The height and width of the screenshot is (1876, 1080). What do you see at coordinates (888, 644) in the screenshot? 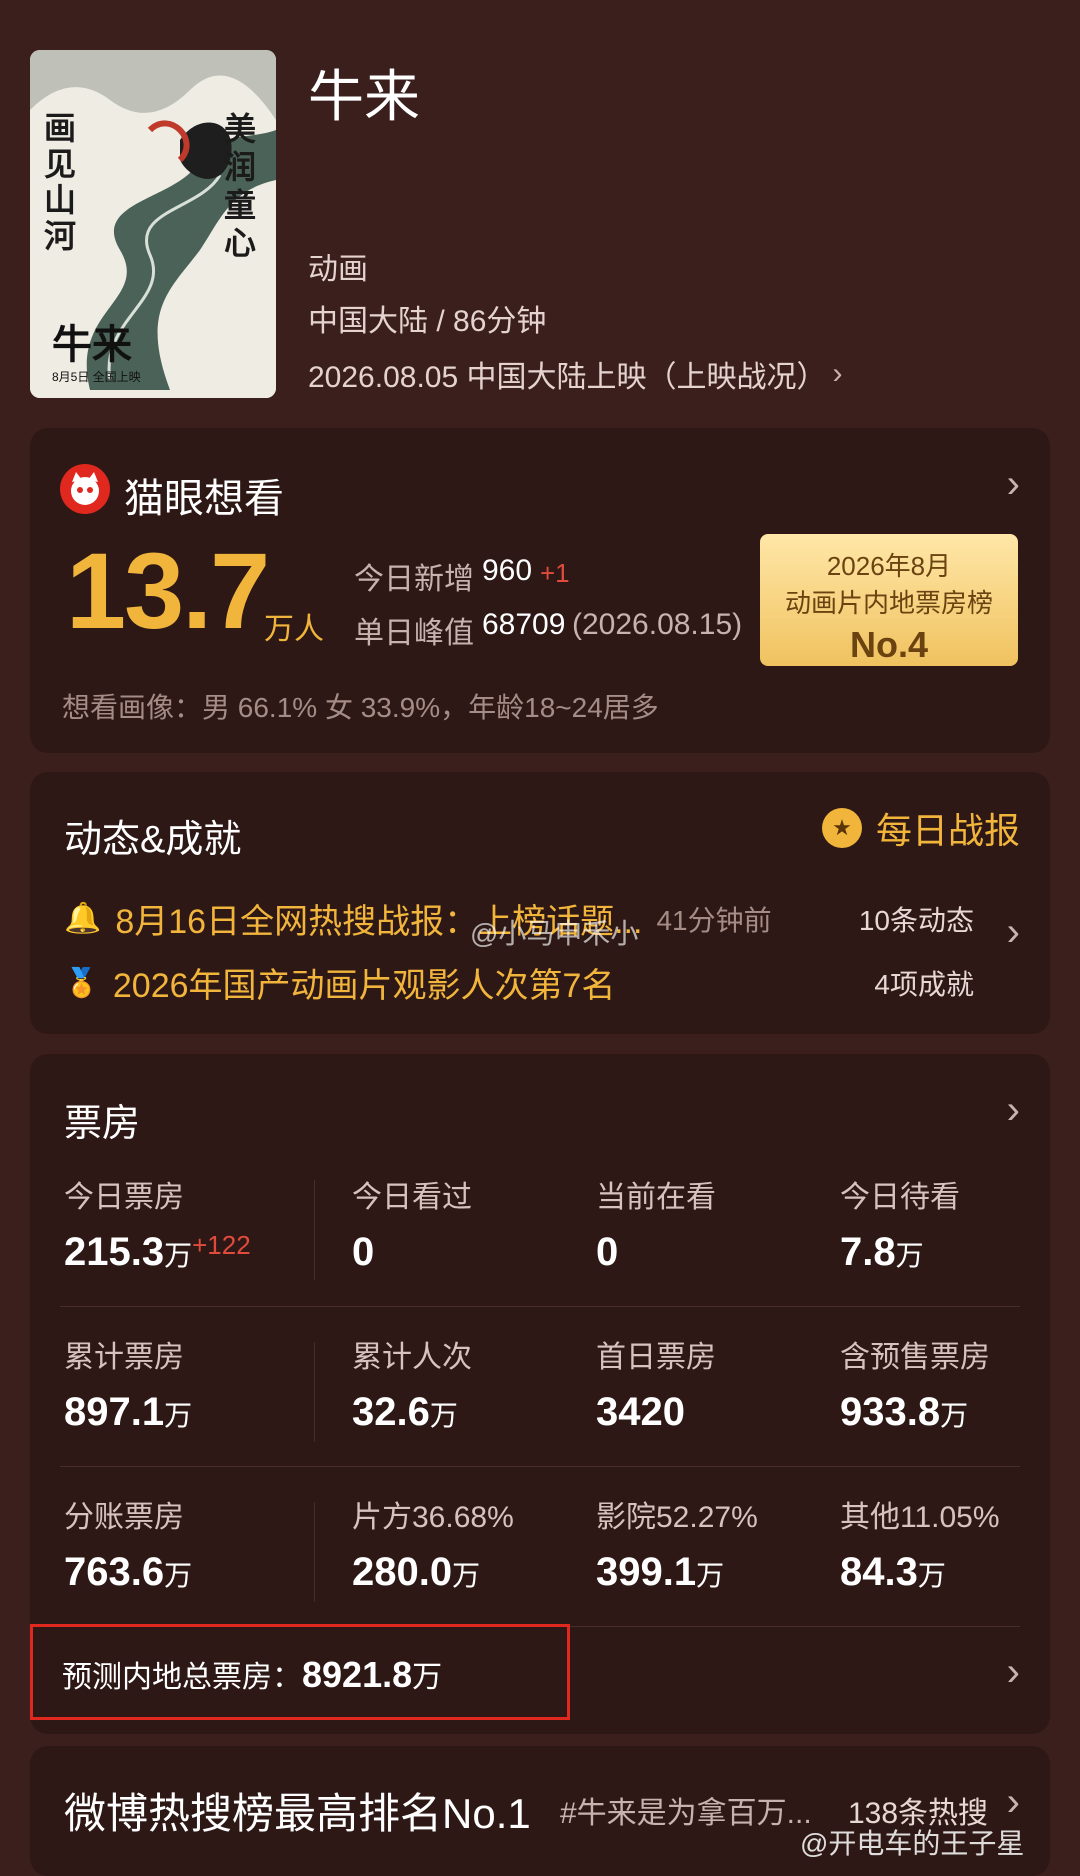
I see `rank-badge-rank: No.4` at bounding box center [888, 644].